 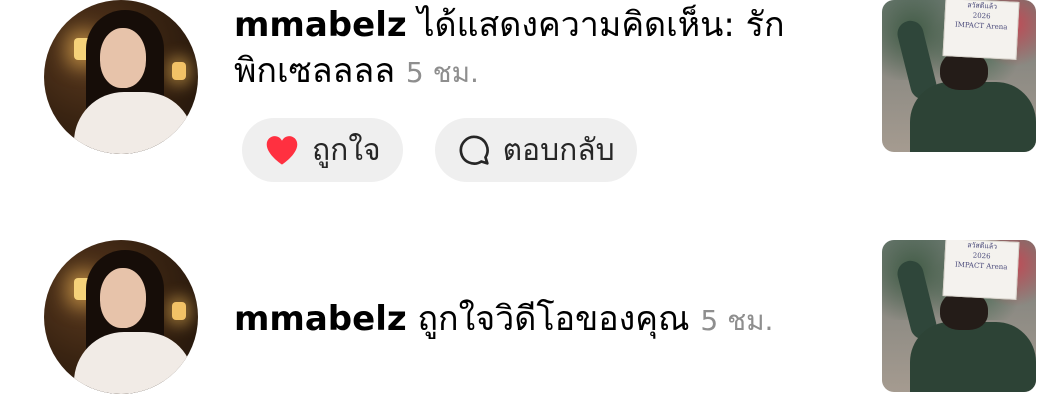 What do you see at coordinates (282, 150) in the screenshot?
I see `heart-icon` at bounding box center [282, 150].